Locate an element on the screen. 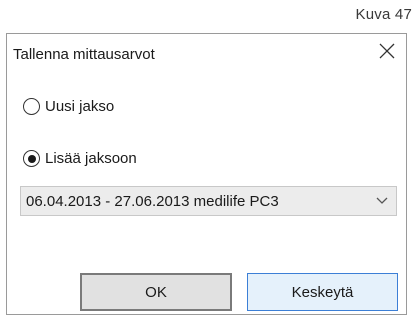 The image size is (414, 319). radio-selected-dot is located at coordinates (31, 158).